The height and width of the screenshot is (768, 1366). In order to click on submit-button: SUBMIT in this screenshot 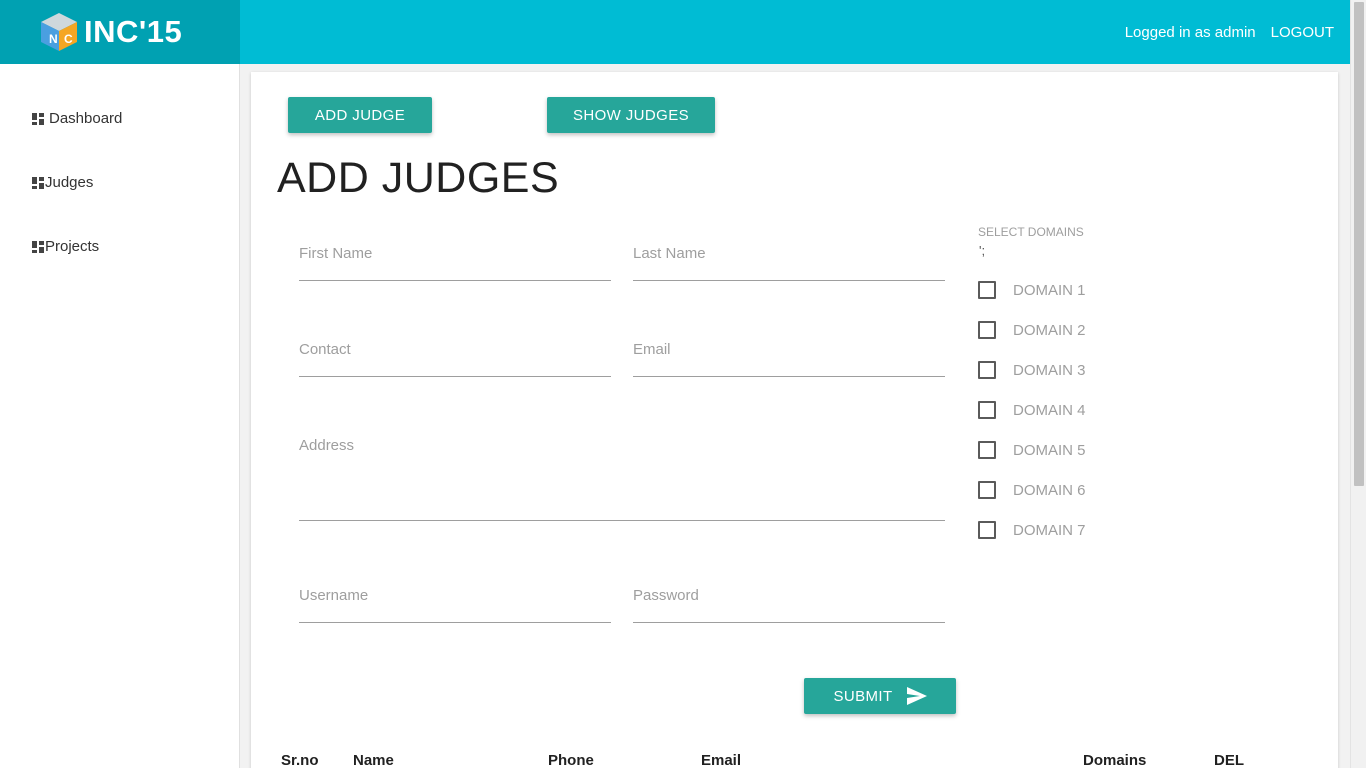, I will do `click(880, 696)`.